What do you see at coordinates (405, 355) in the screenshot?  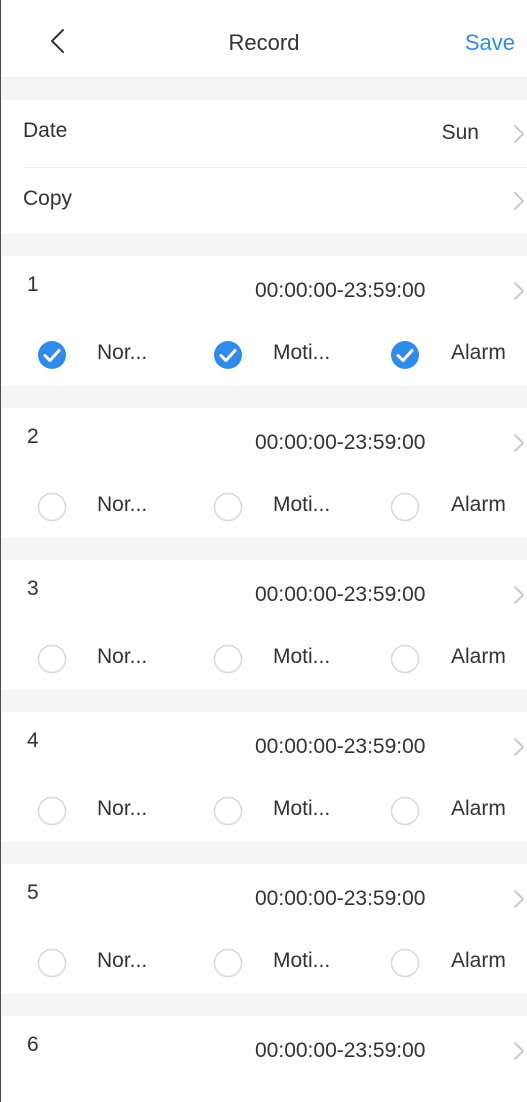 I see `alarm-checkbox-checked` at bounding box center [405, 355].